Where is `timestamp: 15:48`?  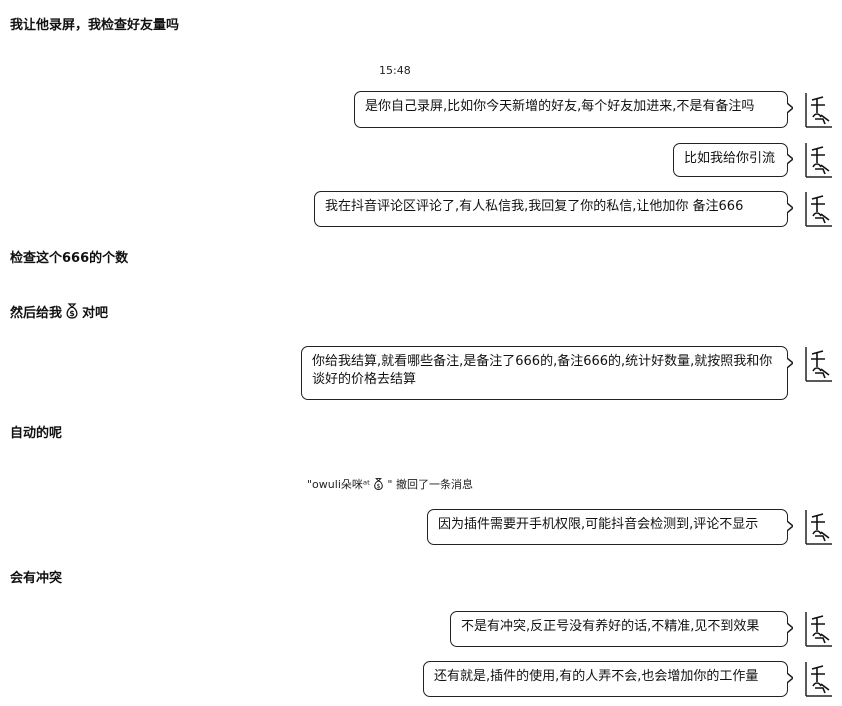
timestamp: 15:48 is located at coordinates (395, 70).